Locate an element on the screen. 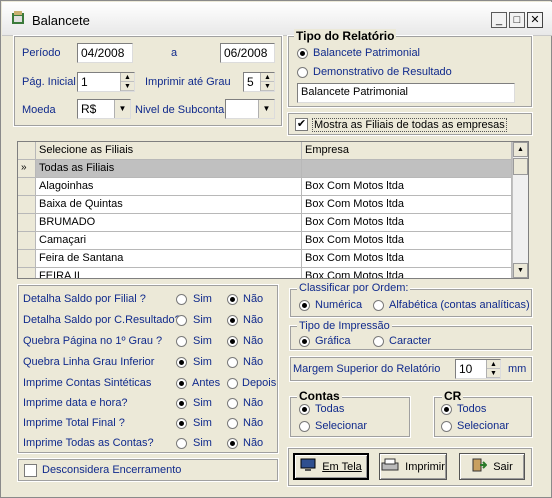 The height and width of the screenshot is (498, 552). contas-title: Contas is located at coordinates (319, 396).